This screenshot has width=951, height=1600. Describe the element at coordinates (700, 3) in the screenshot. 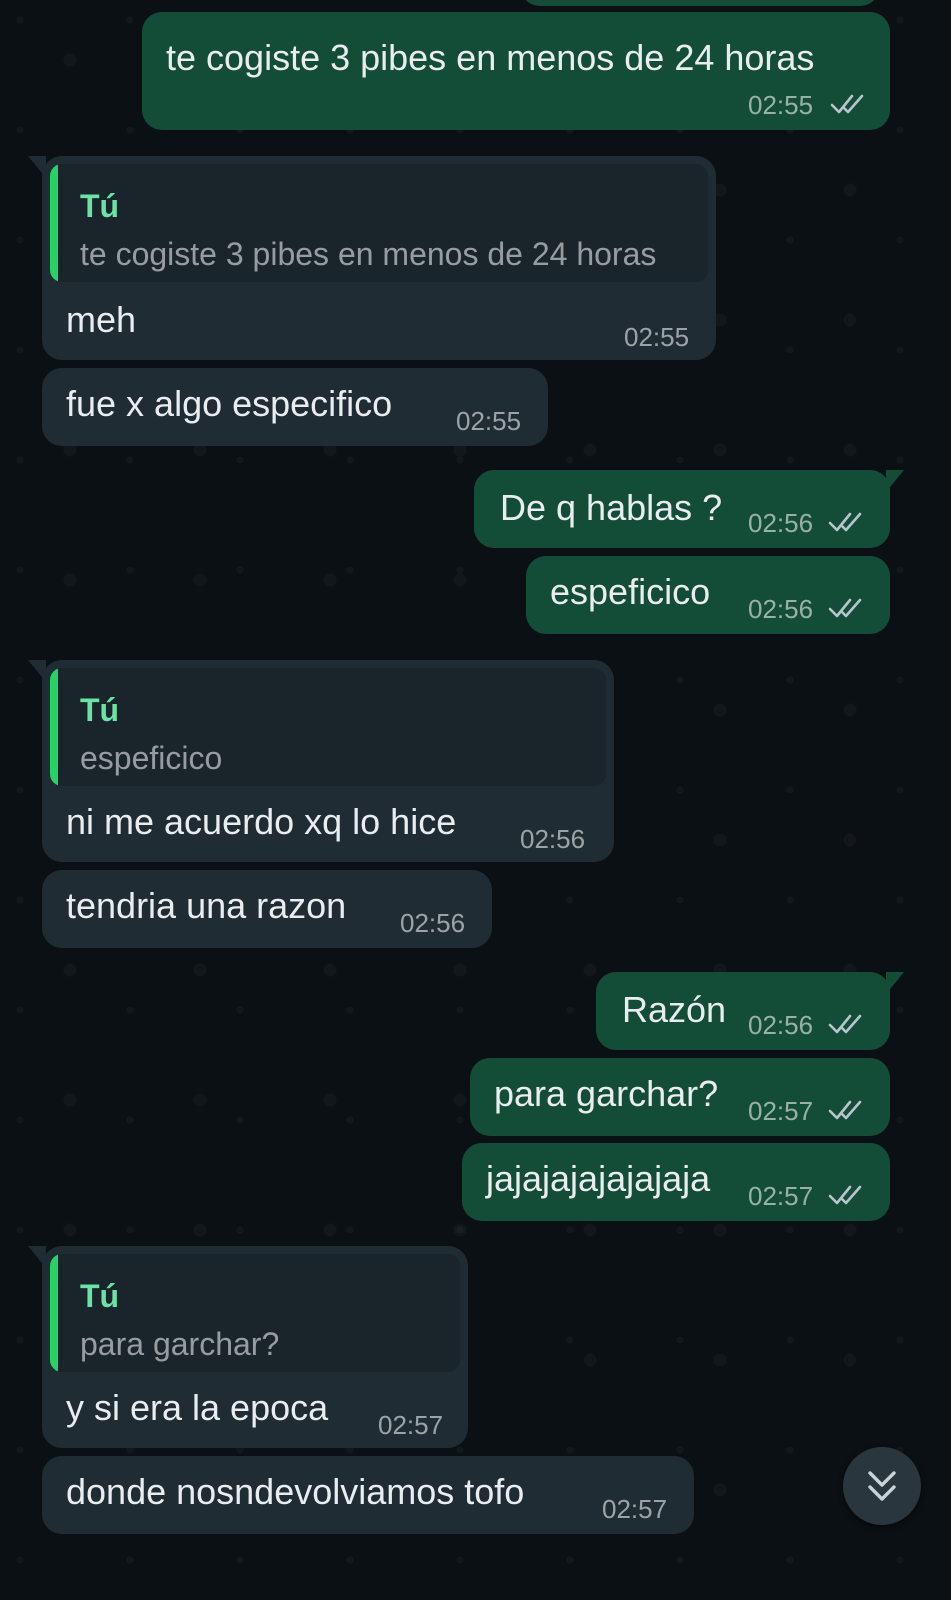

I see `message-bubble-partial` at that location.